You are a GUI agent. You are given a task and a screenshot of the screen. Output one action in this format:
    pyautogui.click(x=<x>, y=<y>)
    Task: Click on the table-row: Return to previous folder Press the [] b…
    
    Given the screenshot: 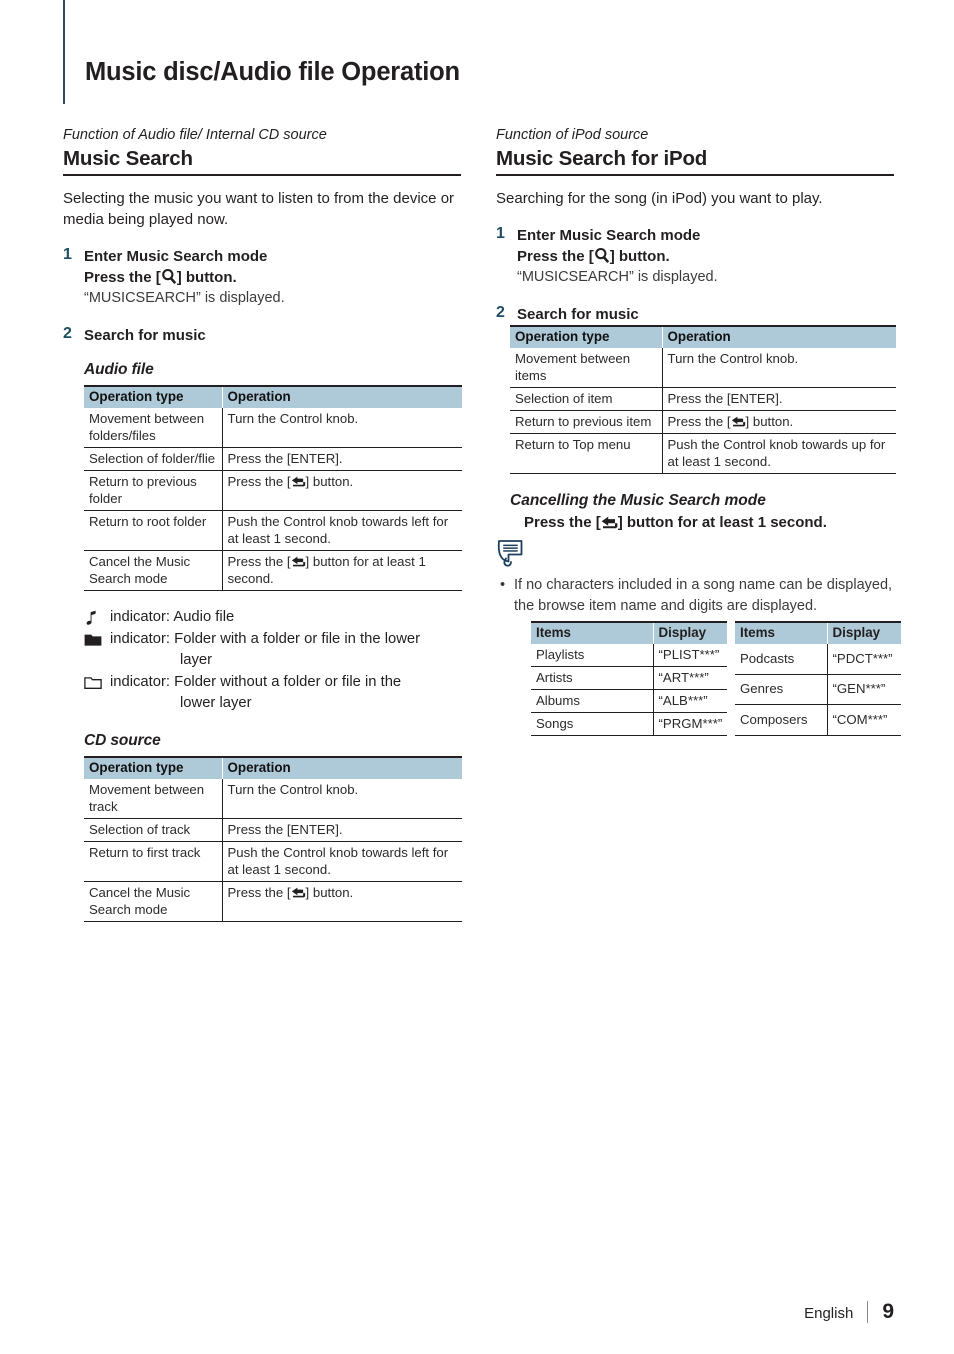 What is the action you would take?
    pyautogui.click(x=273, y=490)
    